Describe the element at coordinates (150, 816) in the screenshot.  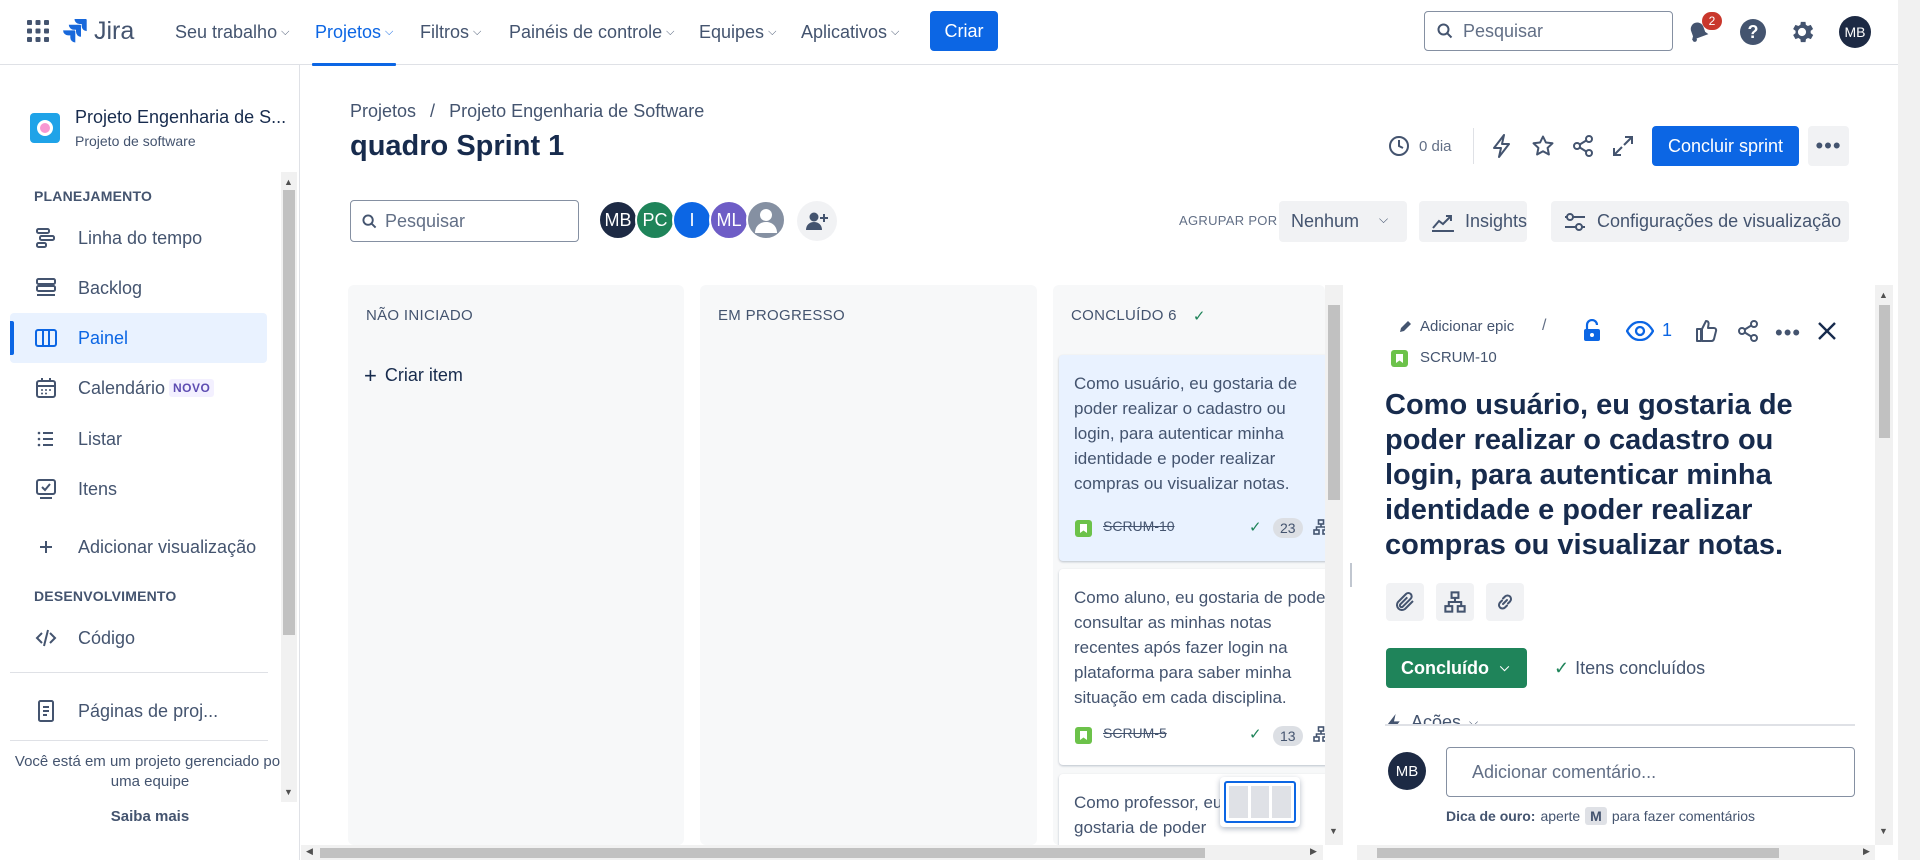
I see `learn-more-link: Saiba mais` at that location.